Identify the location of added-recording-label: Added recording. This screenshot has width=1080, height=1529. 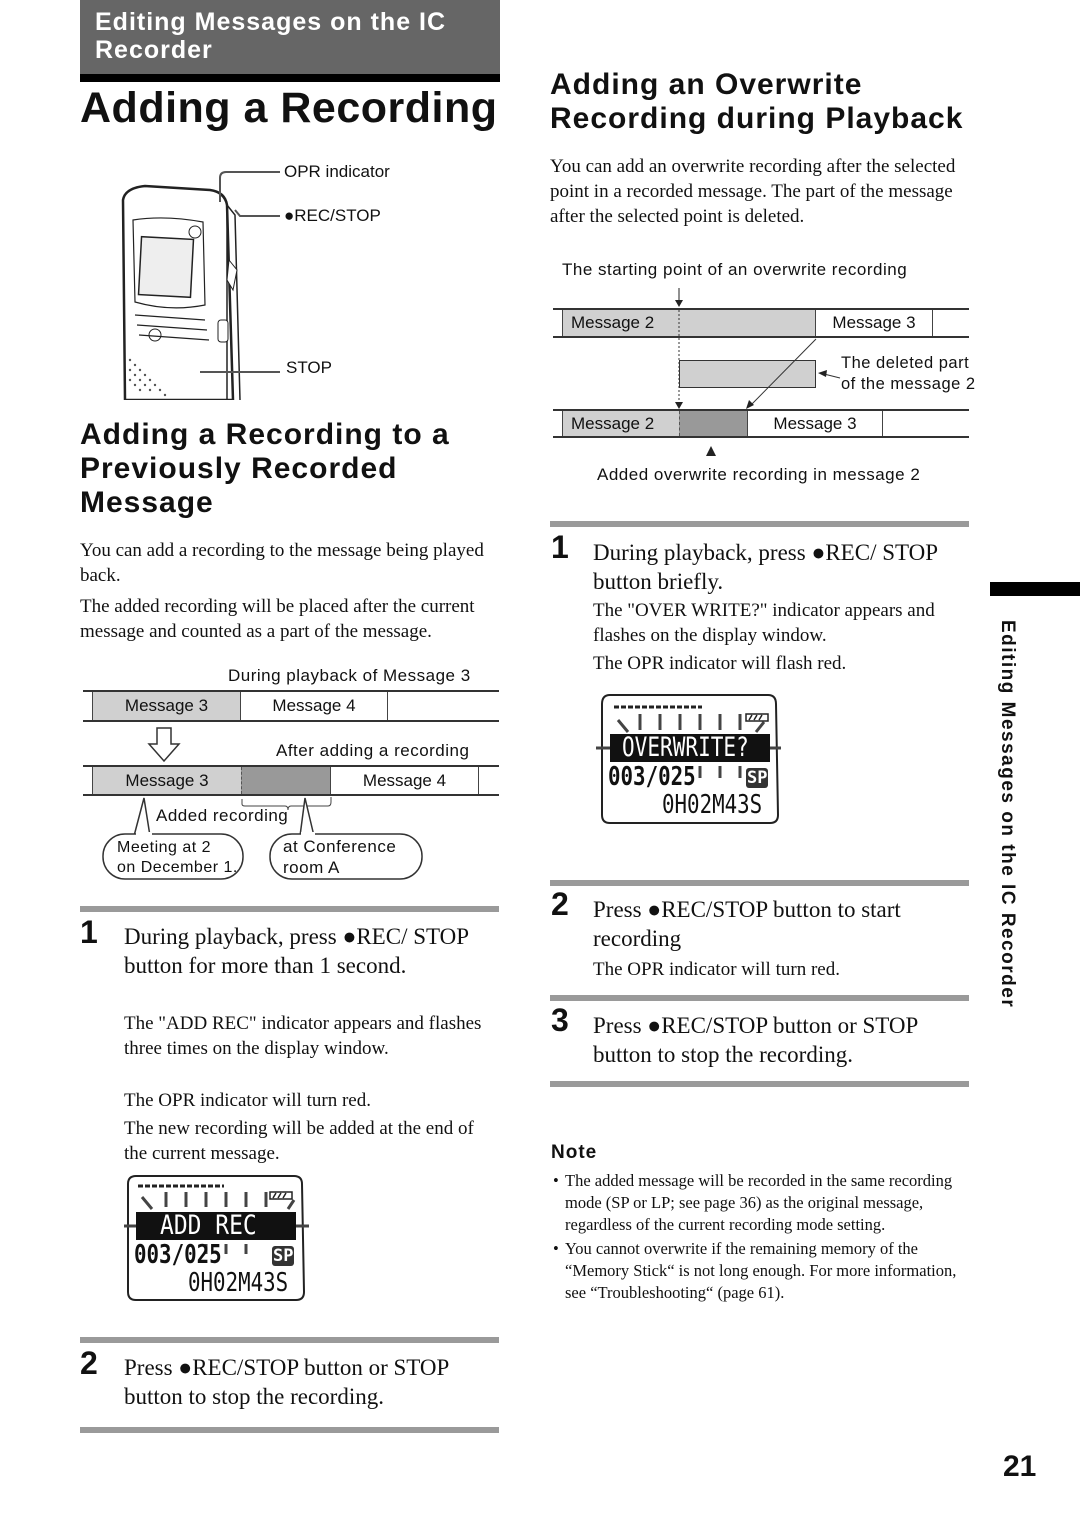
(222, 815).